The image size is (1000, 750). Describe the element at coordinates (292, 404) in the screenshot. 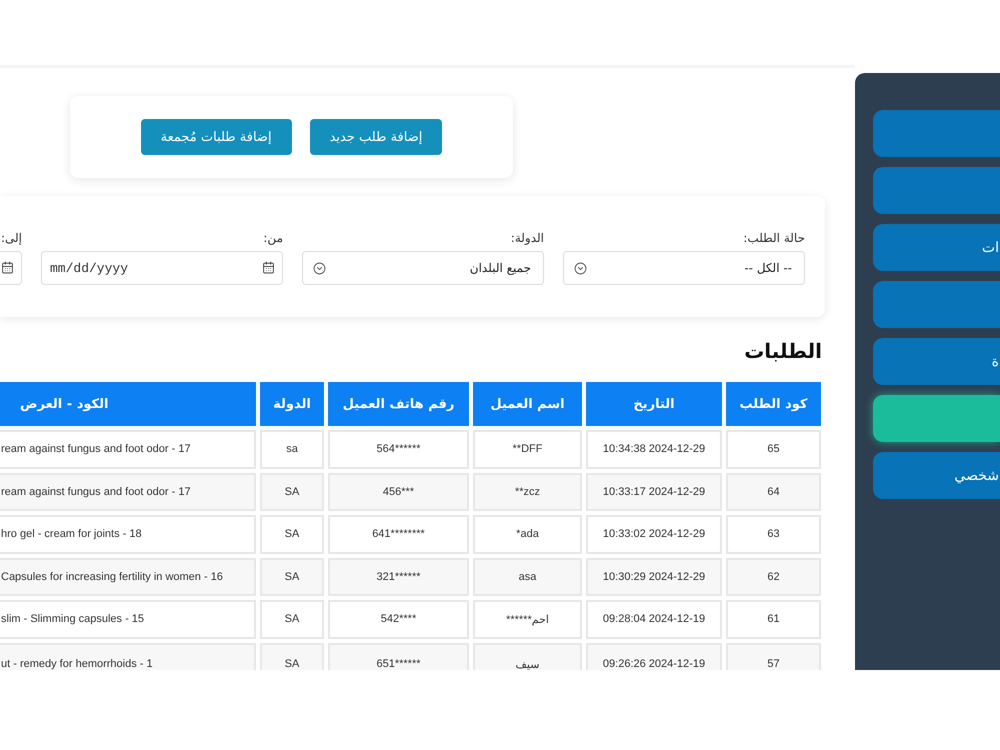

I see `column-header: الدولة` at that location.